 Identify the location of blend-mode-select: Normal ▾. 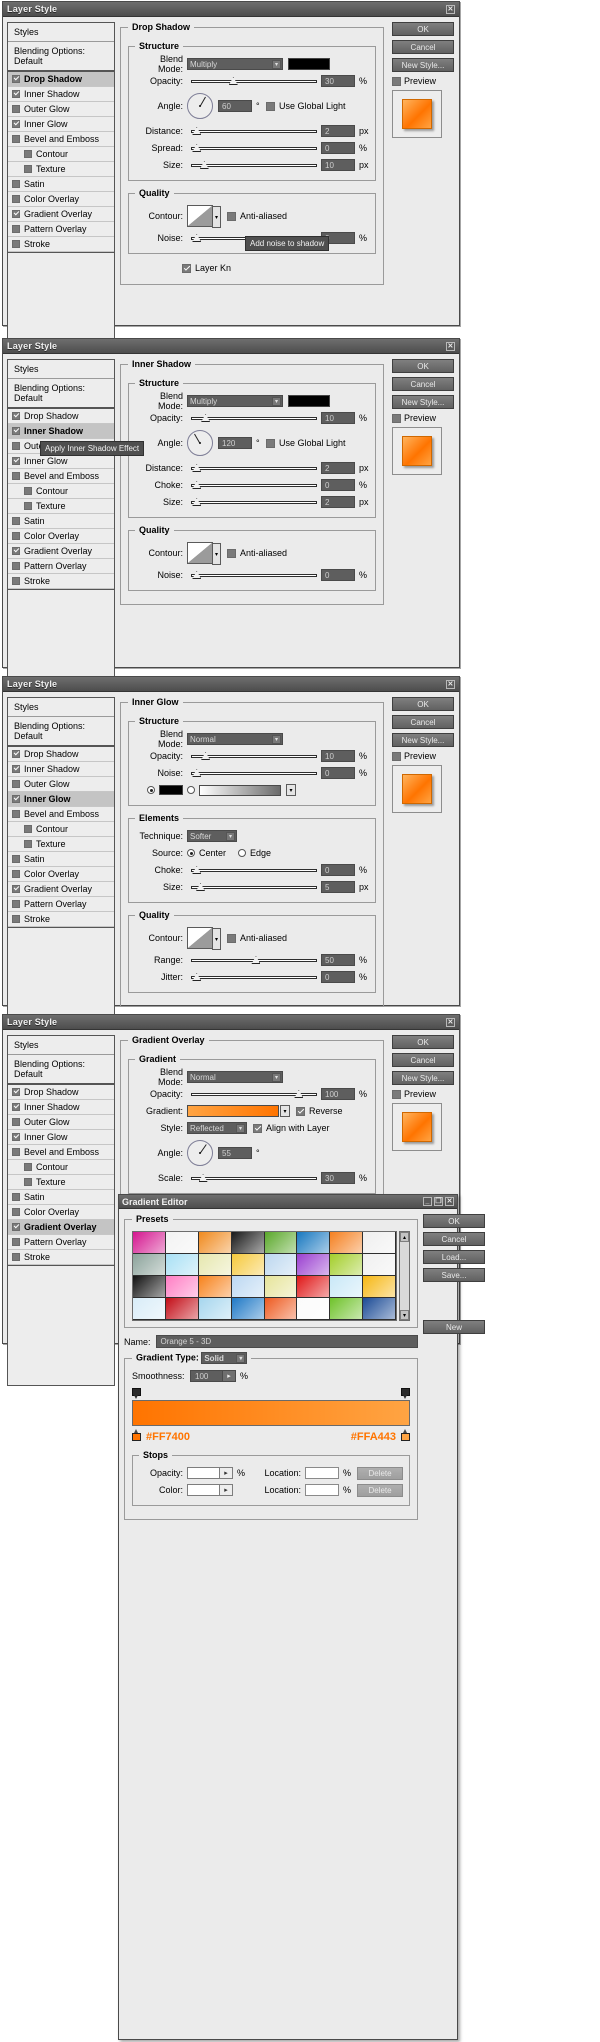
(235, 1077).